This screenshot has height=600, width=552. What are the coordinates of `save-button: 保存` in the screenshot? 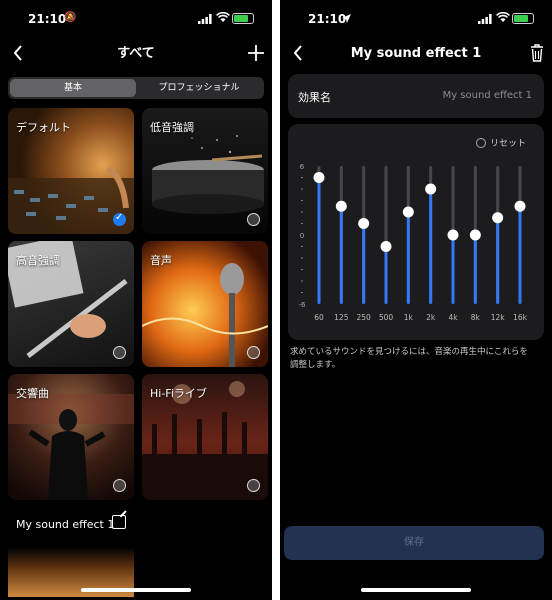 It's located at (414, 543).